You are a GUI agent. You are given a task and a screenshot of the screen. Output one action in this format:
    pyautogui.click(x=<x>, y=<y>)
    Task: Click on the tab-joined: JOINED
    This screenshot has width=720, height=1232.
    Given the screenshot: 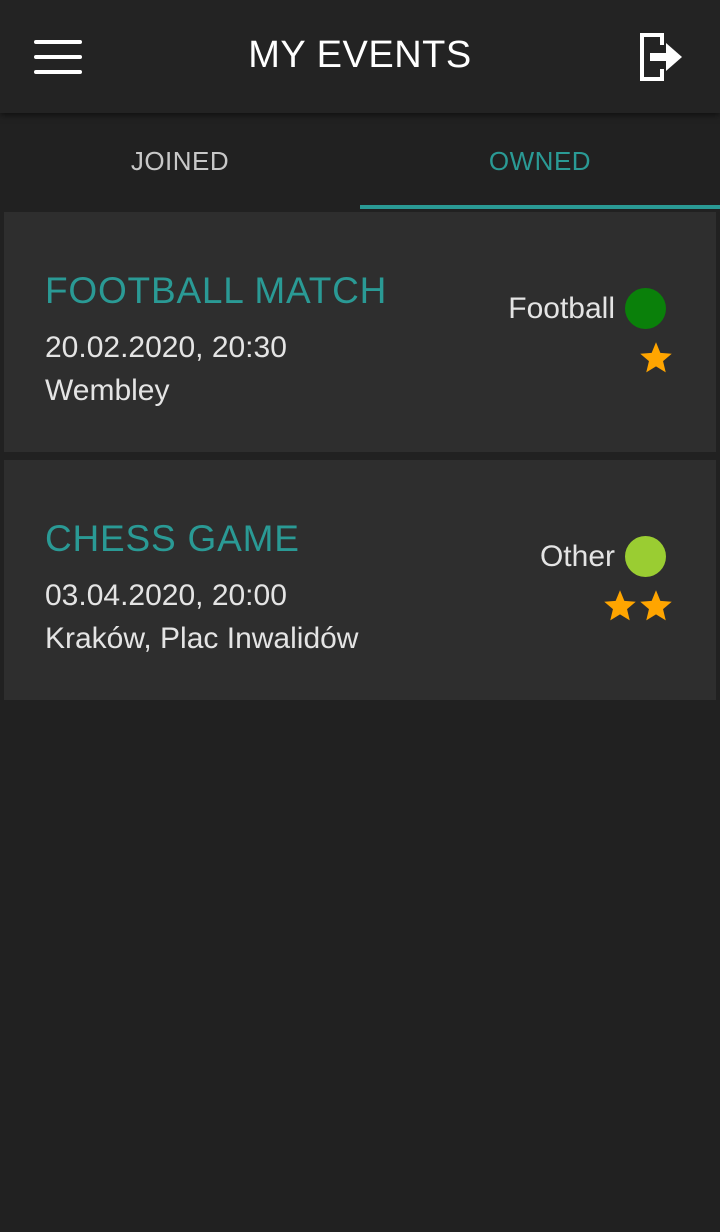 What is the action you would take?
    pyautogui.click(x=180, y=161)
    